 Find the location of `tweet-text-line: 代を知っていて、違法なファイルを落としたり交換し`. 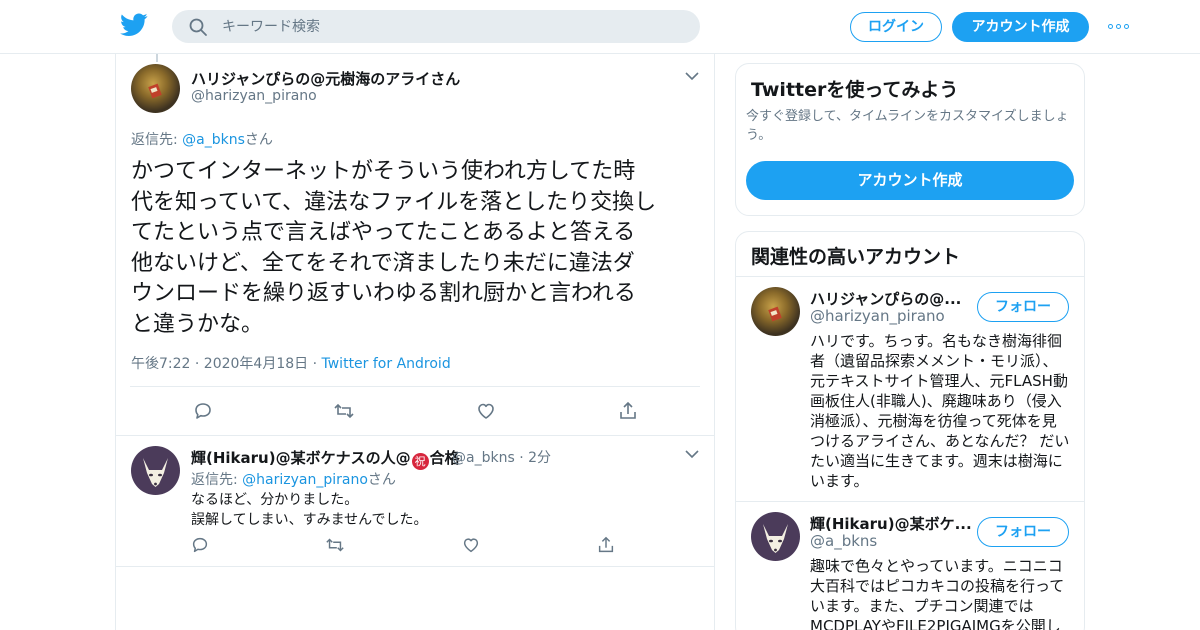

tweet-text-line: 代を知っていて、違法なファイルを落としたり交換し is located at coordinates (394, 202).